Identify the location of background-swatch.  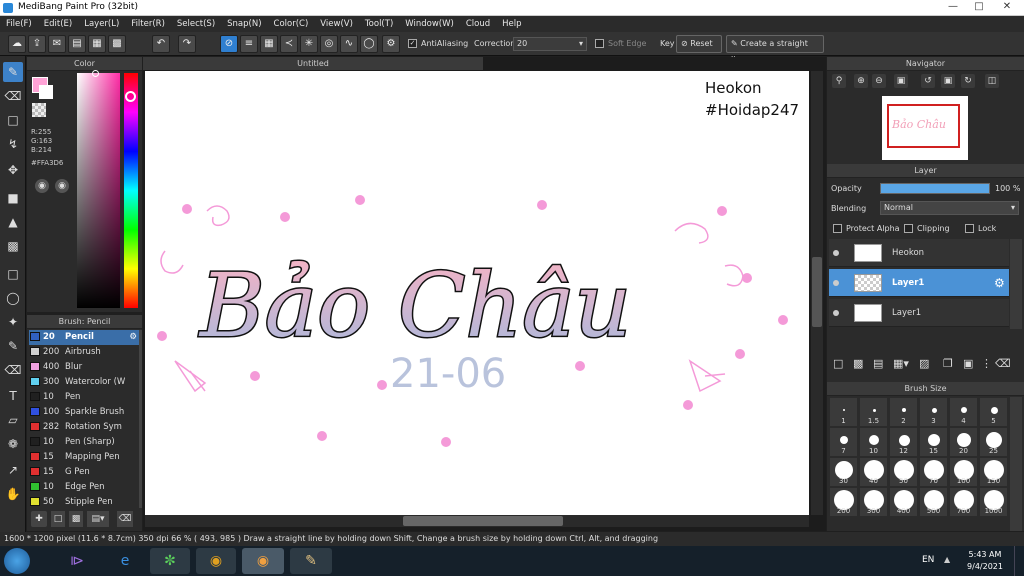
(46, 92).